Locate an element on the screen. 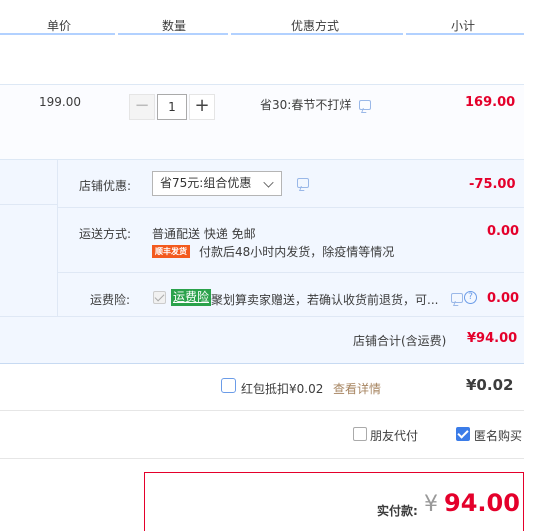 The width and height of the screenshot is (543, 531). anonymous-label: 匿名购买 is located at coordinates (498, 436).